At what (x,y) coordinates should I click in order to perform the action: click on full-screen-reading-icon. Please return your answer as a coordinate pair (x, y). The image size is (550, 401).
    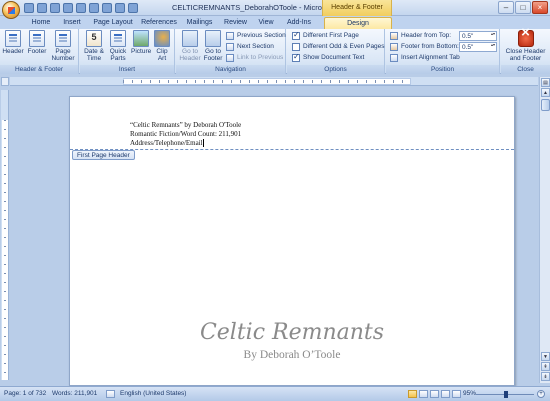
    Looking at the image, I should click on (423, 394).